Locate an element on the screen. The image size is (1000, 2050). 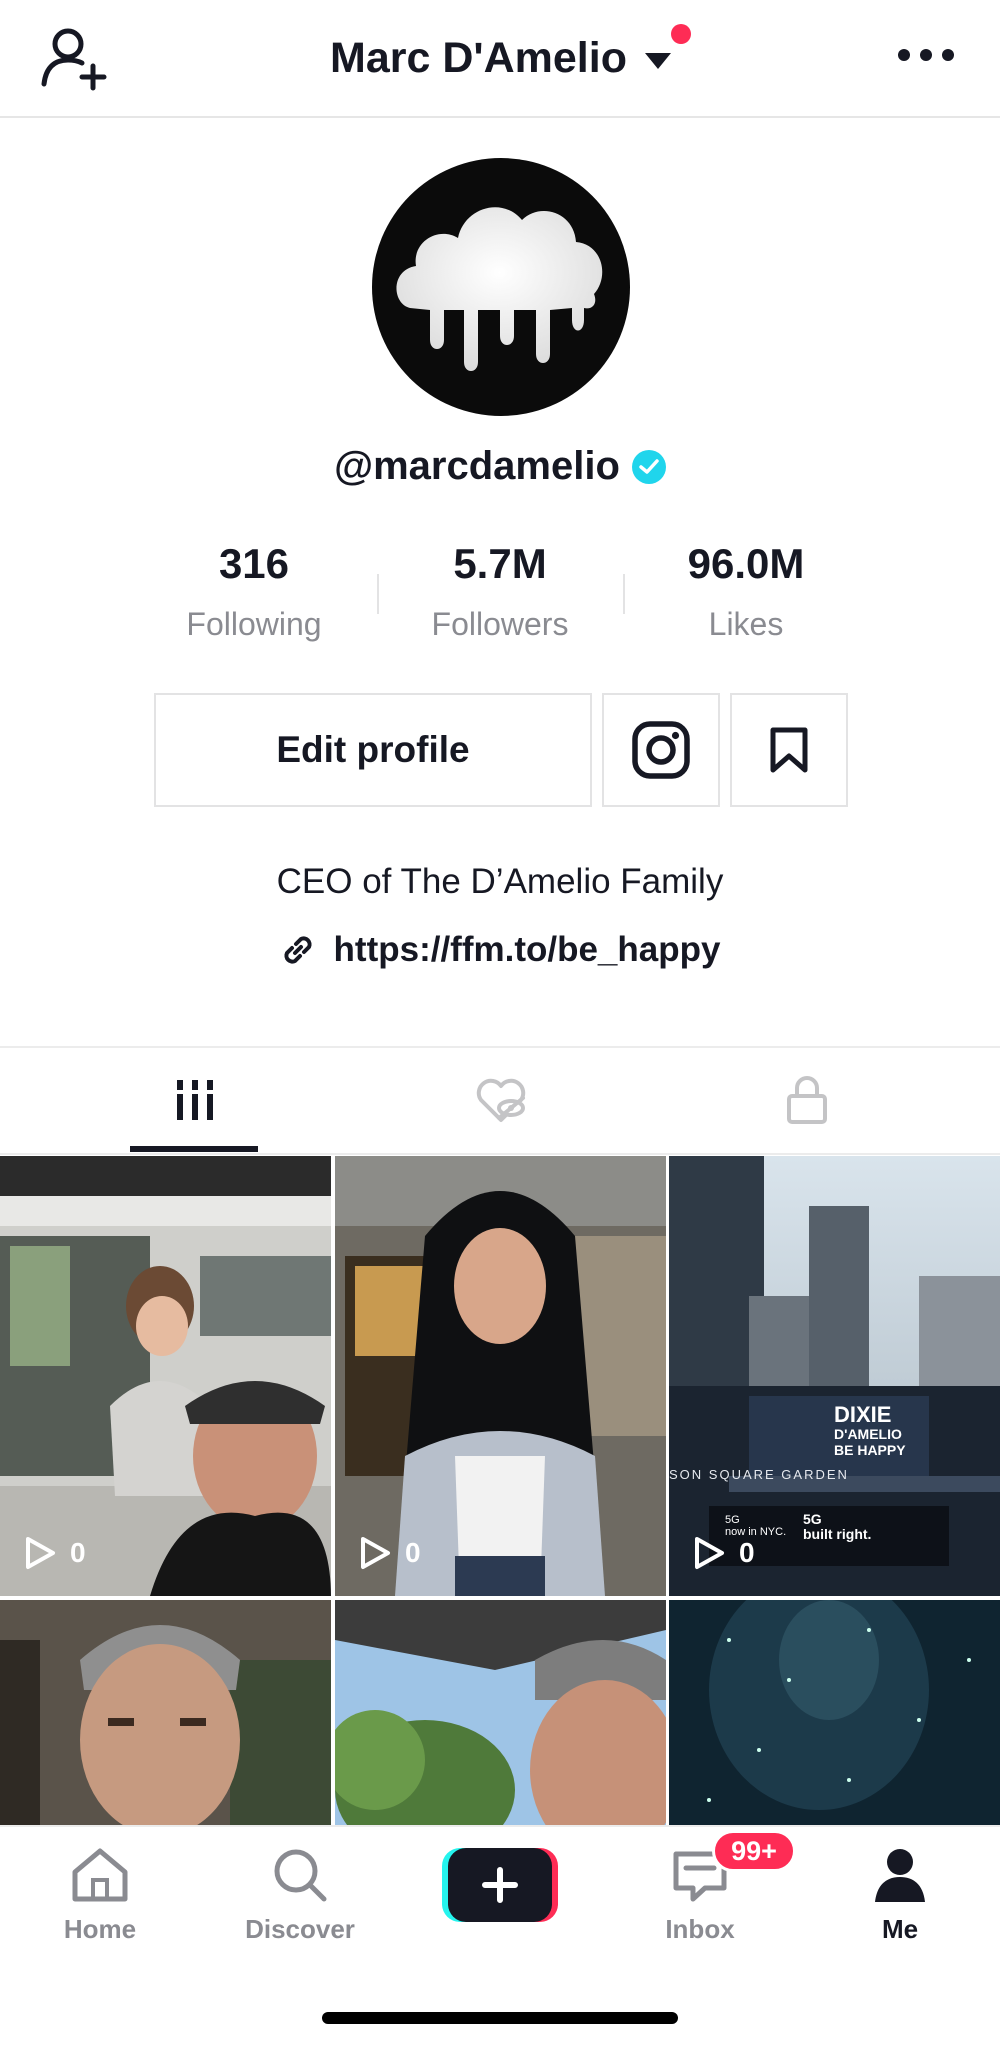
tab-liked is located at coordinates (500, 1100).